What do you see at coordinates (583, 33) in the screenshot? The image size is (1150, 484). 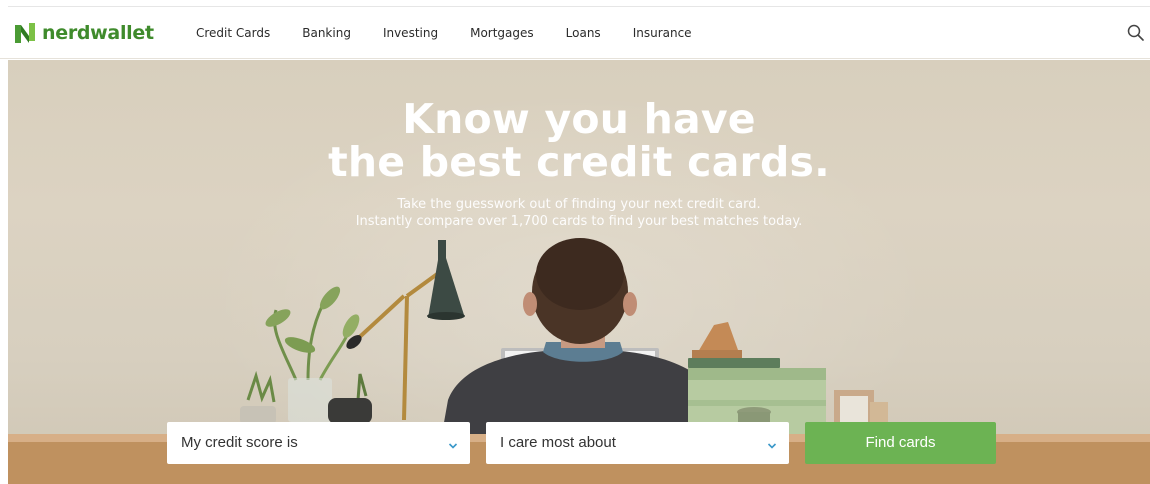 I see `nav-loans: Loans` at bounding box center [583, 33].